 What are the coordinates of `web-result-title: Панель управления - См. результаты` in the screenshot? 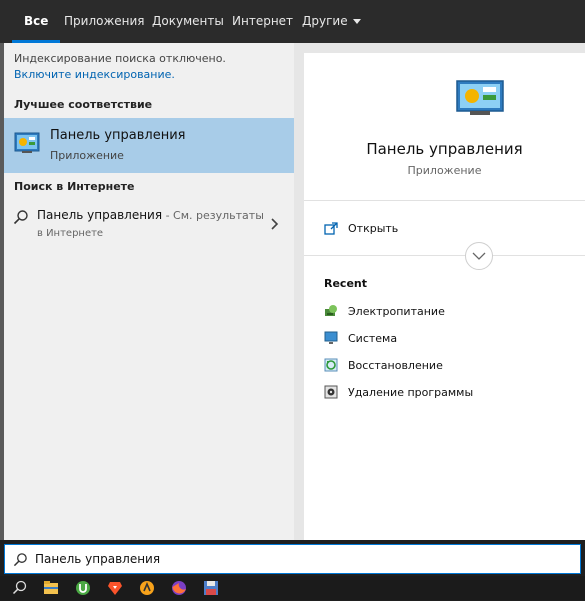 It's located at (150, 215).